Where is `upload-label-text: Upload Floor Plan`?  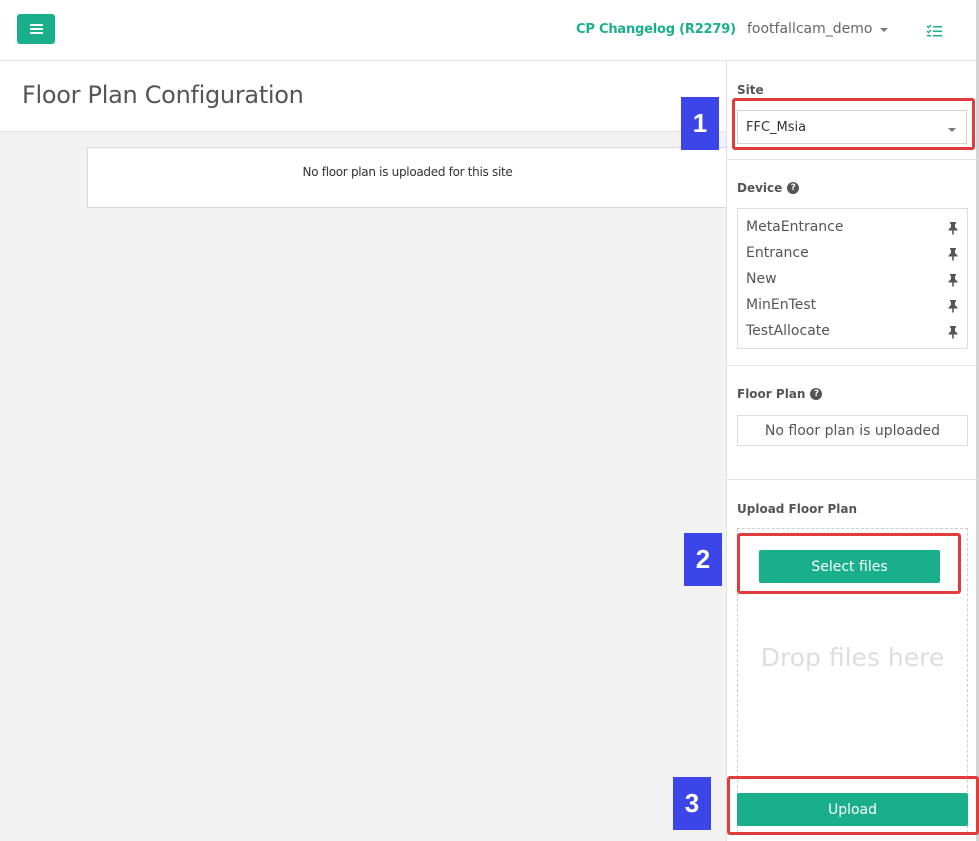 upload-label-text: Upload Floor Plan is located at coordinates (797, 509).